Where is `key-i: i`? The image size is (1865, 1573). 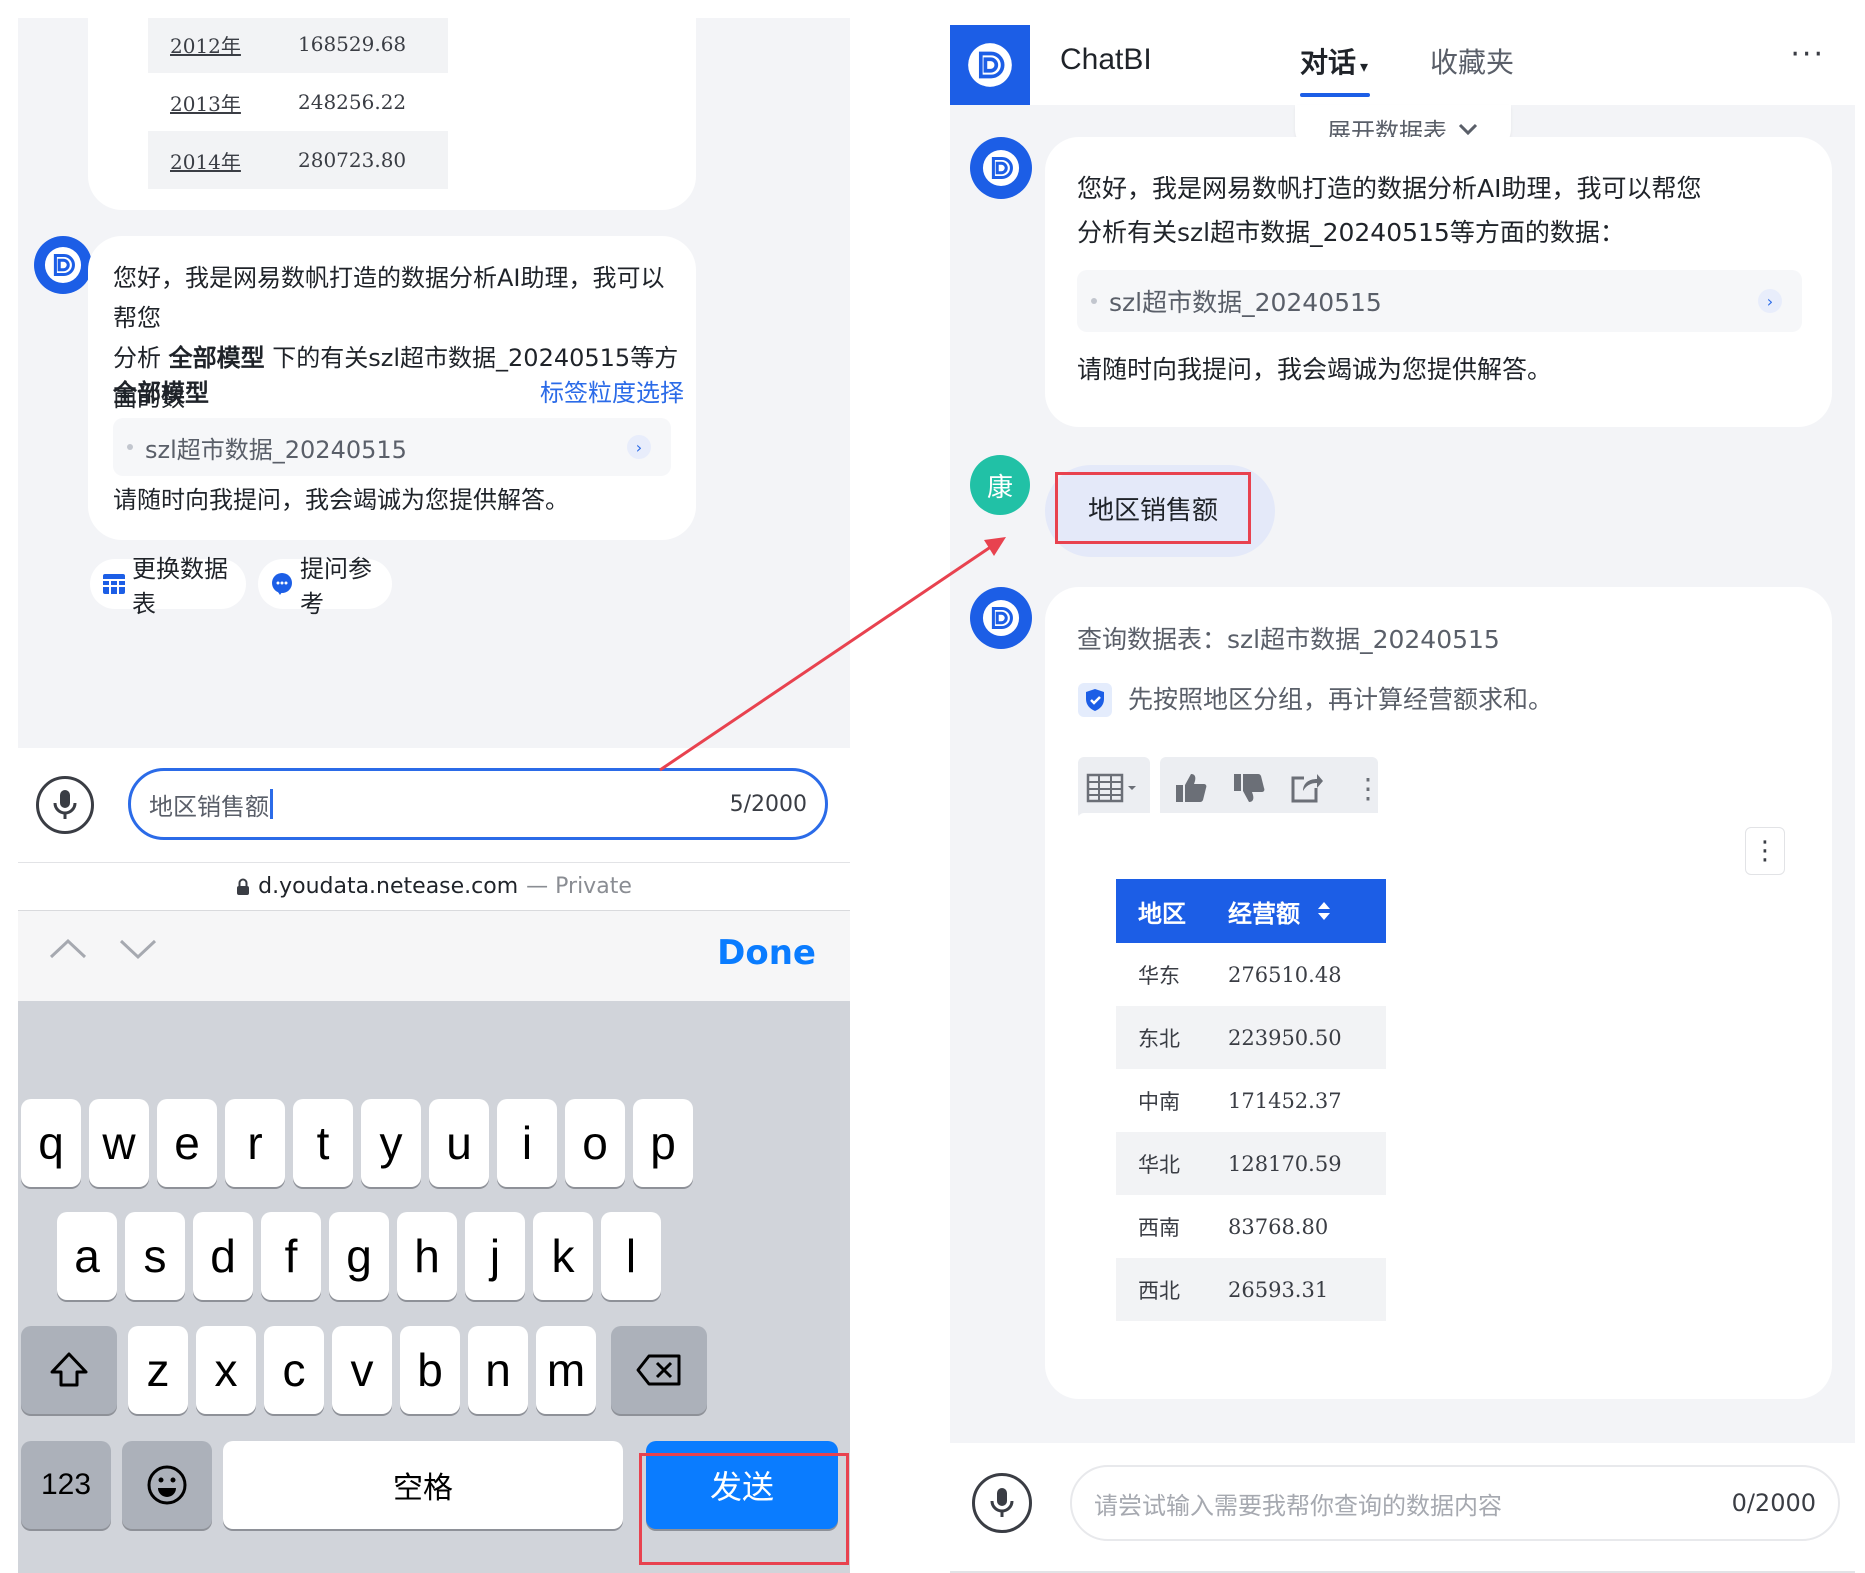
key-i: i is located at coordinates (527, 1143).